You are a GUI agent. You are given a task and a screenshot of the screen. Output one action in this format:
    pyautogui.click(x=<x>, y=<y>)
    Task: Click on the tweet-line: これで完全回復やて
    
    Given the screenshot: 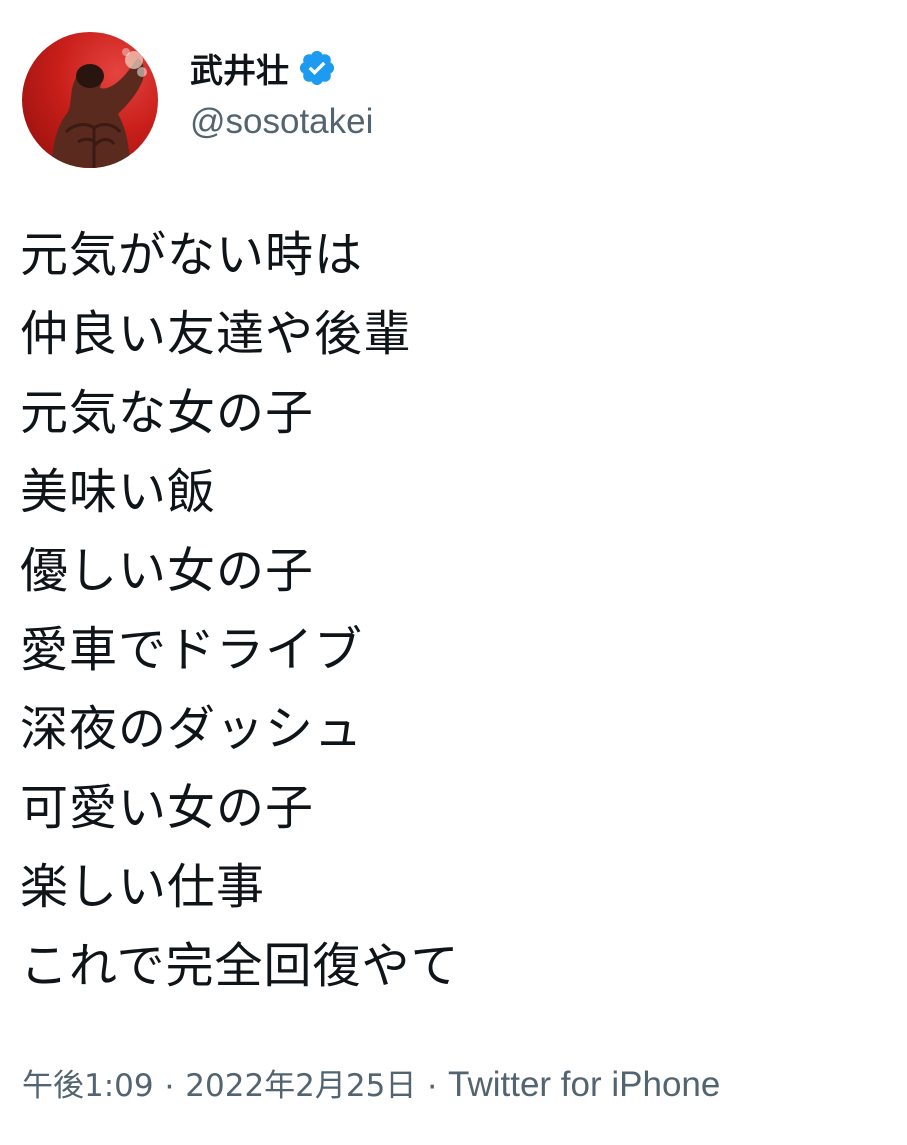 What is the action you would take?
    pyautogui.click(x=240, y=966)
    